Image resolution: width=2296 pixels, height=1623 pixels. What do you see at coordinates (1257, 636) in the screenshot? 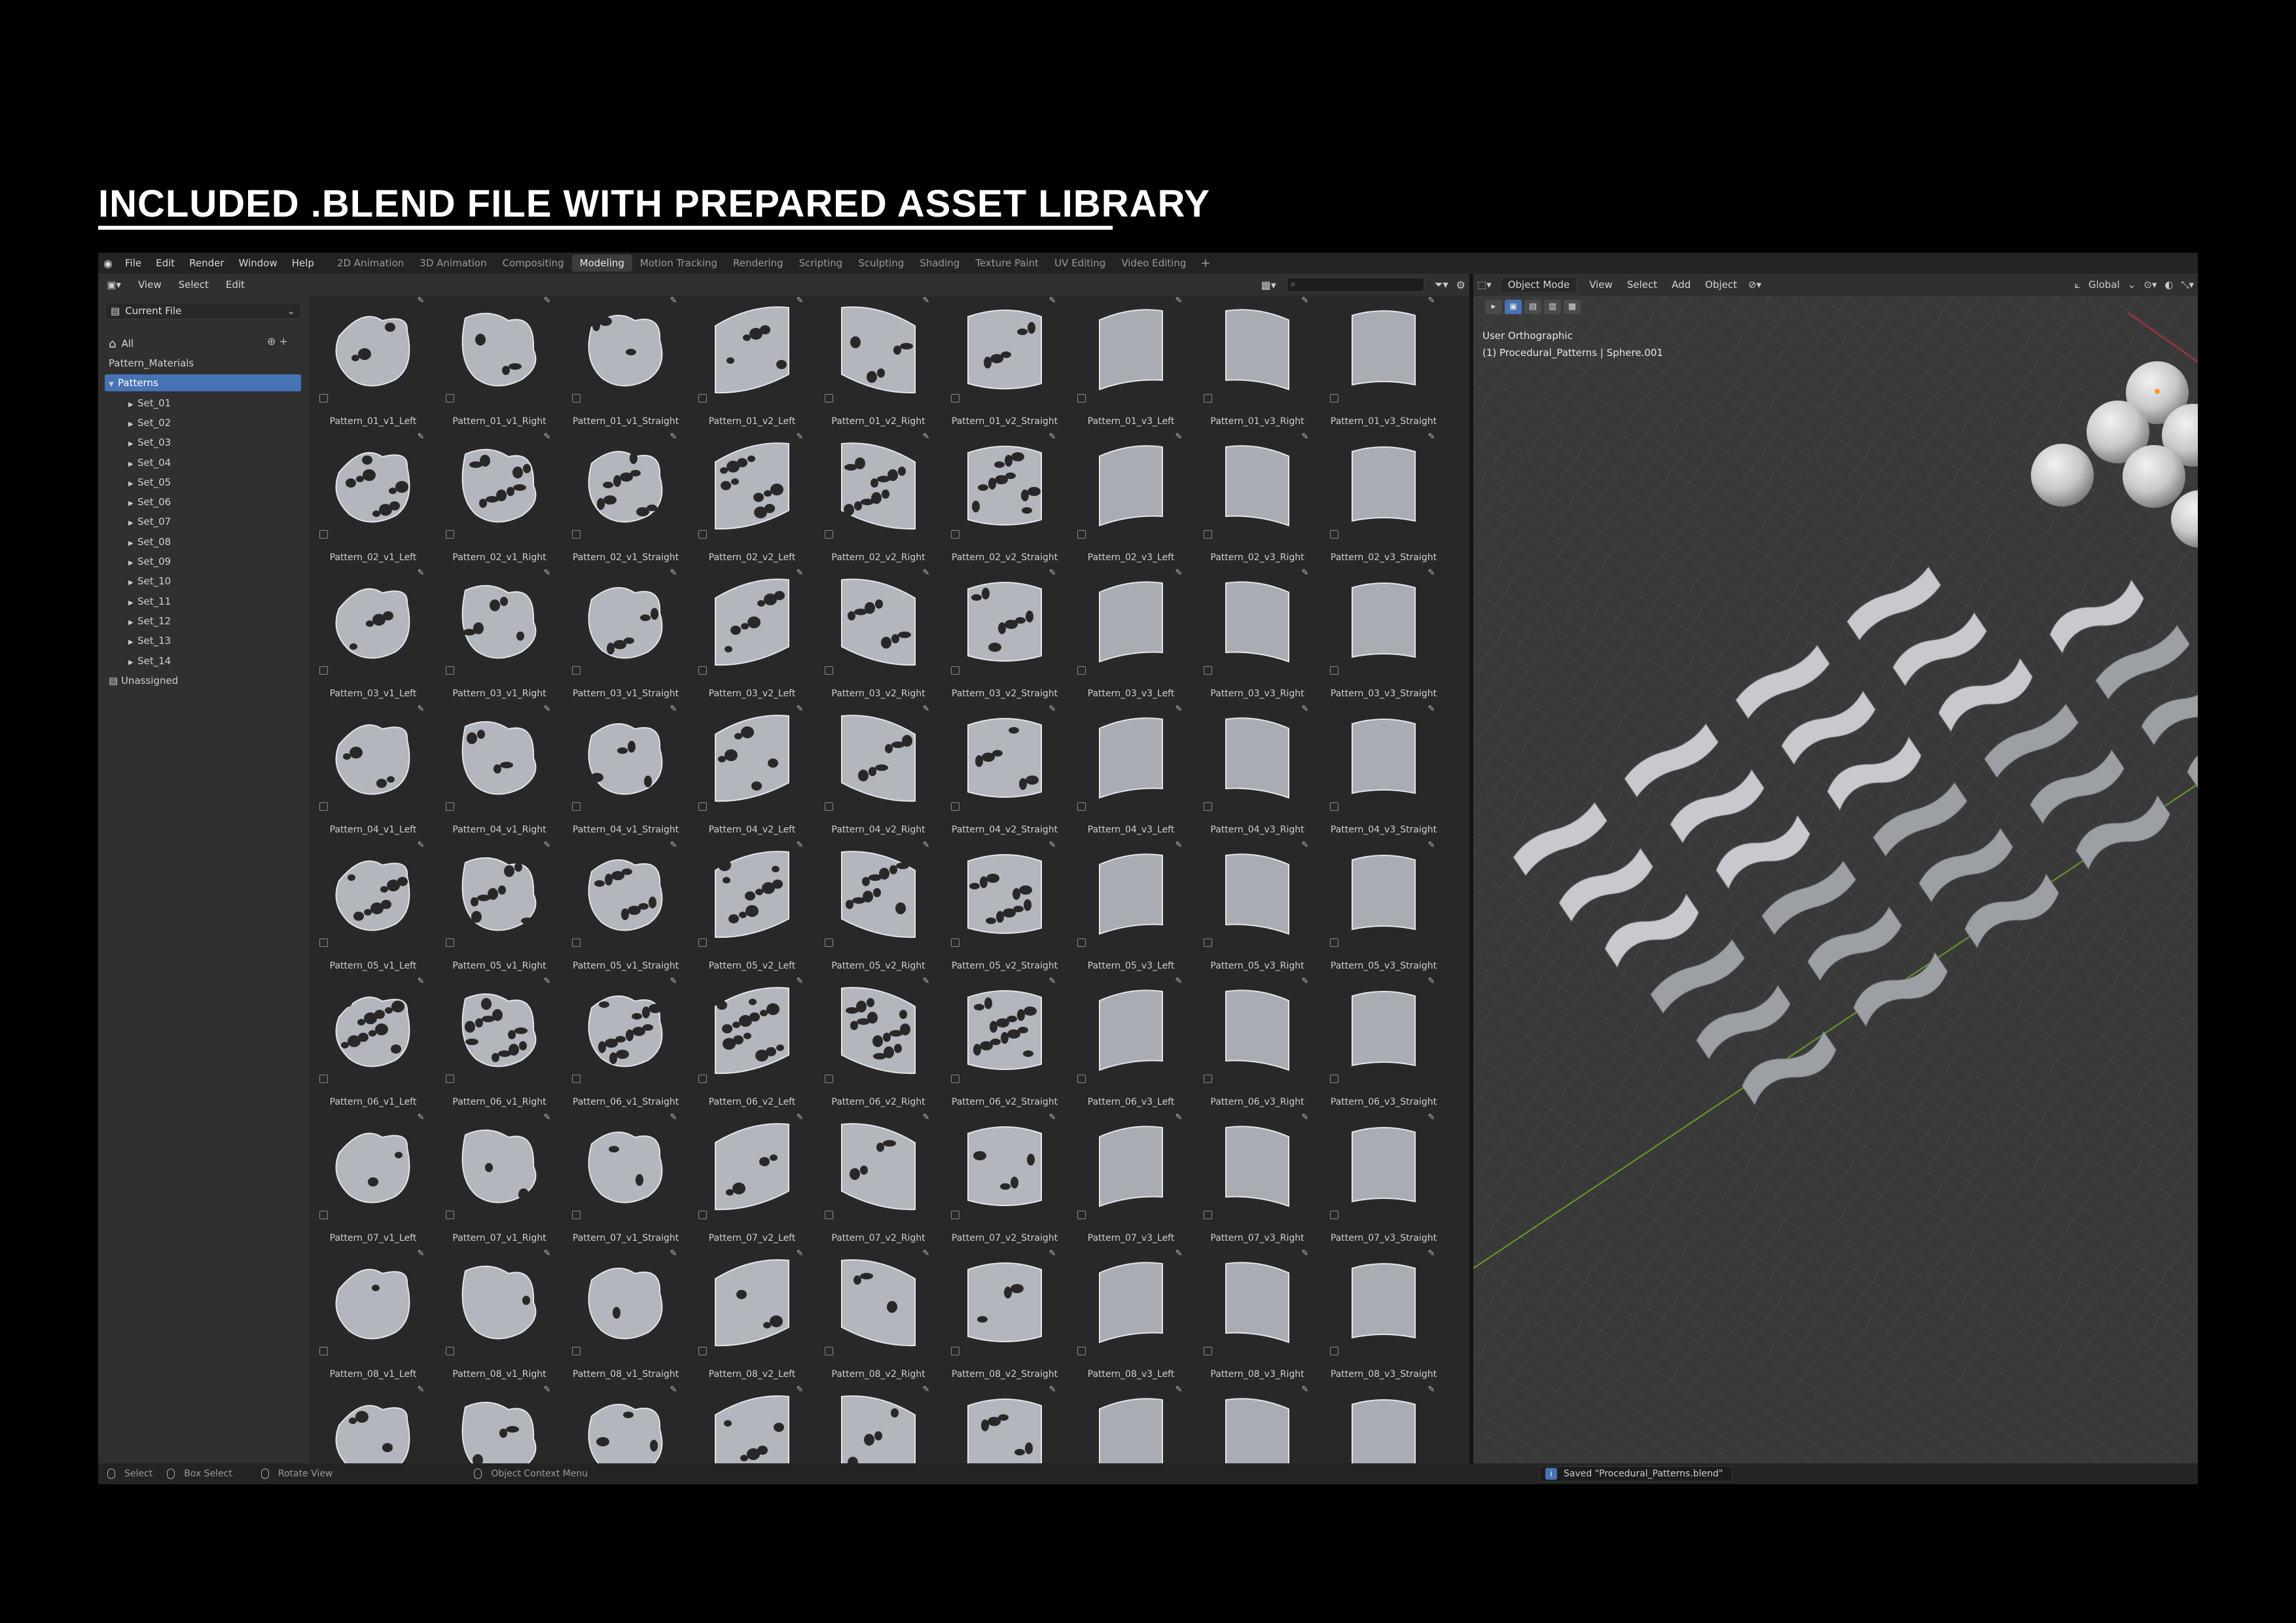
I see `asset-tile: ✎Pattern_03_v3_Right` at bounding box center [1257, 636].